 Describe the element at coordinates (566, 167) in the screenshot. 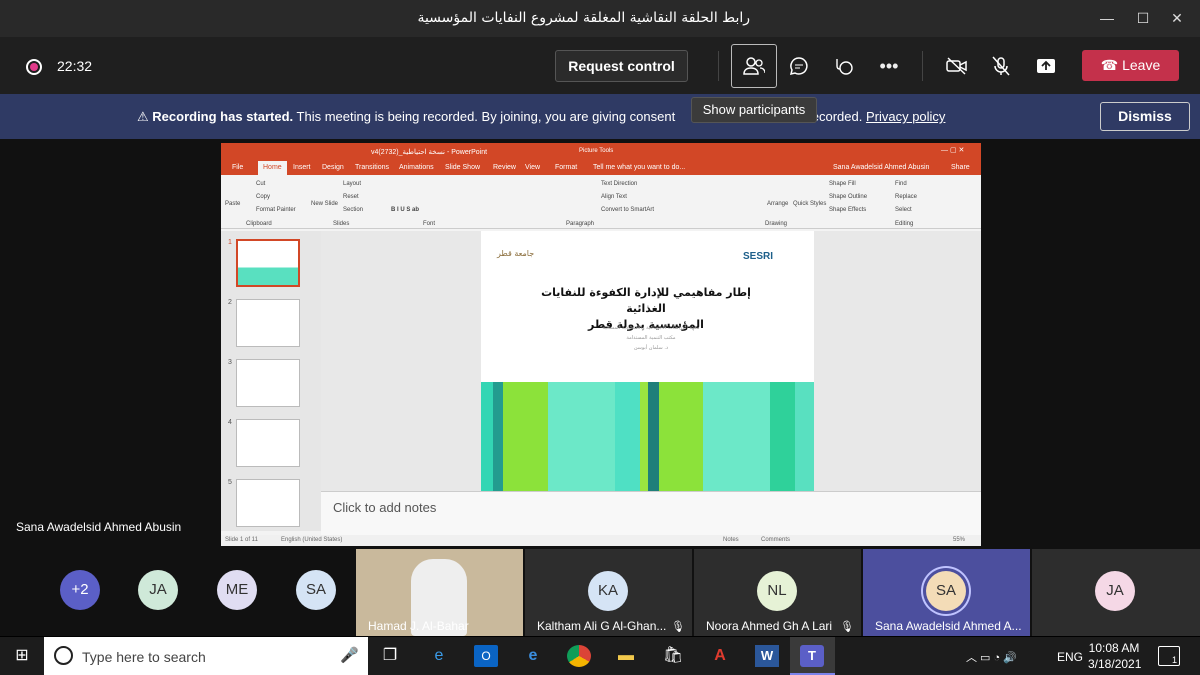

I see `ppt-tab-format: Format` at that location.